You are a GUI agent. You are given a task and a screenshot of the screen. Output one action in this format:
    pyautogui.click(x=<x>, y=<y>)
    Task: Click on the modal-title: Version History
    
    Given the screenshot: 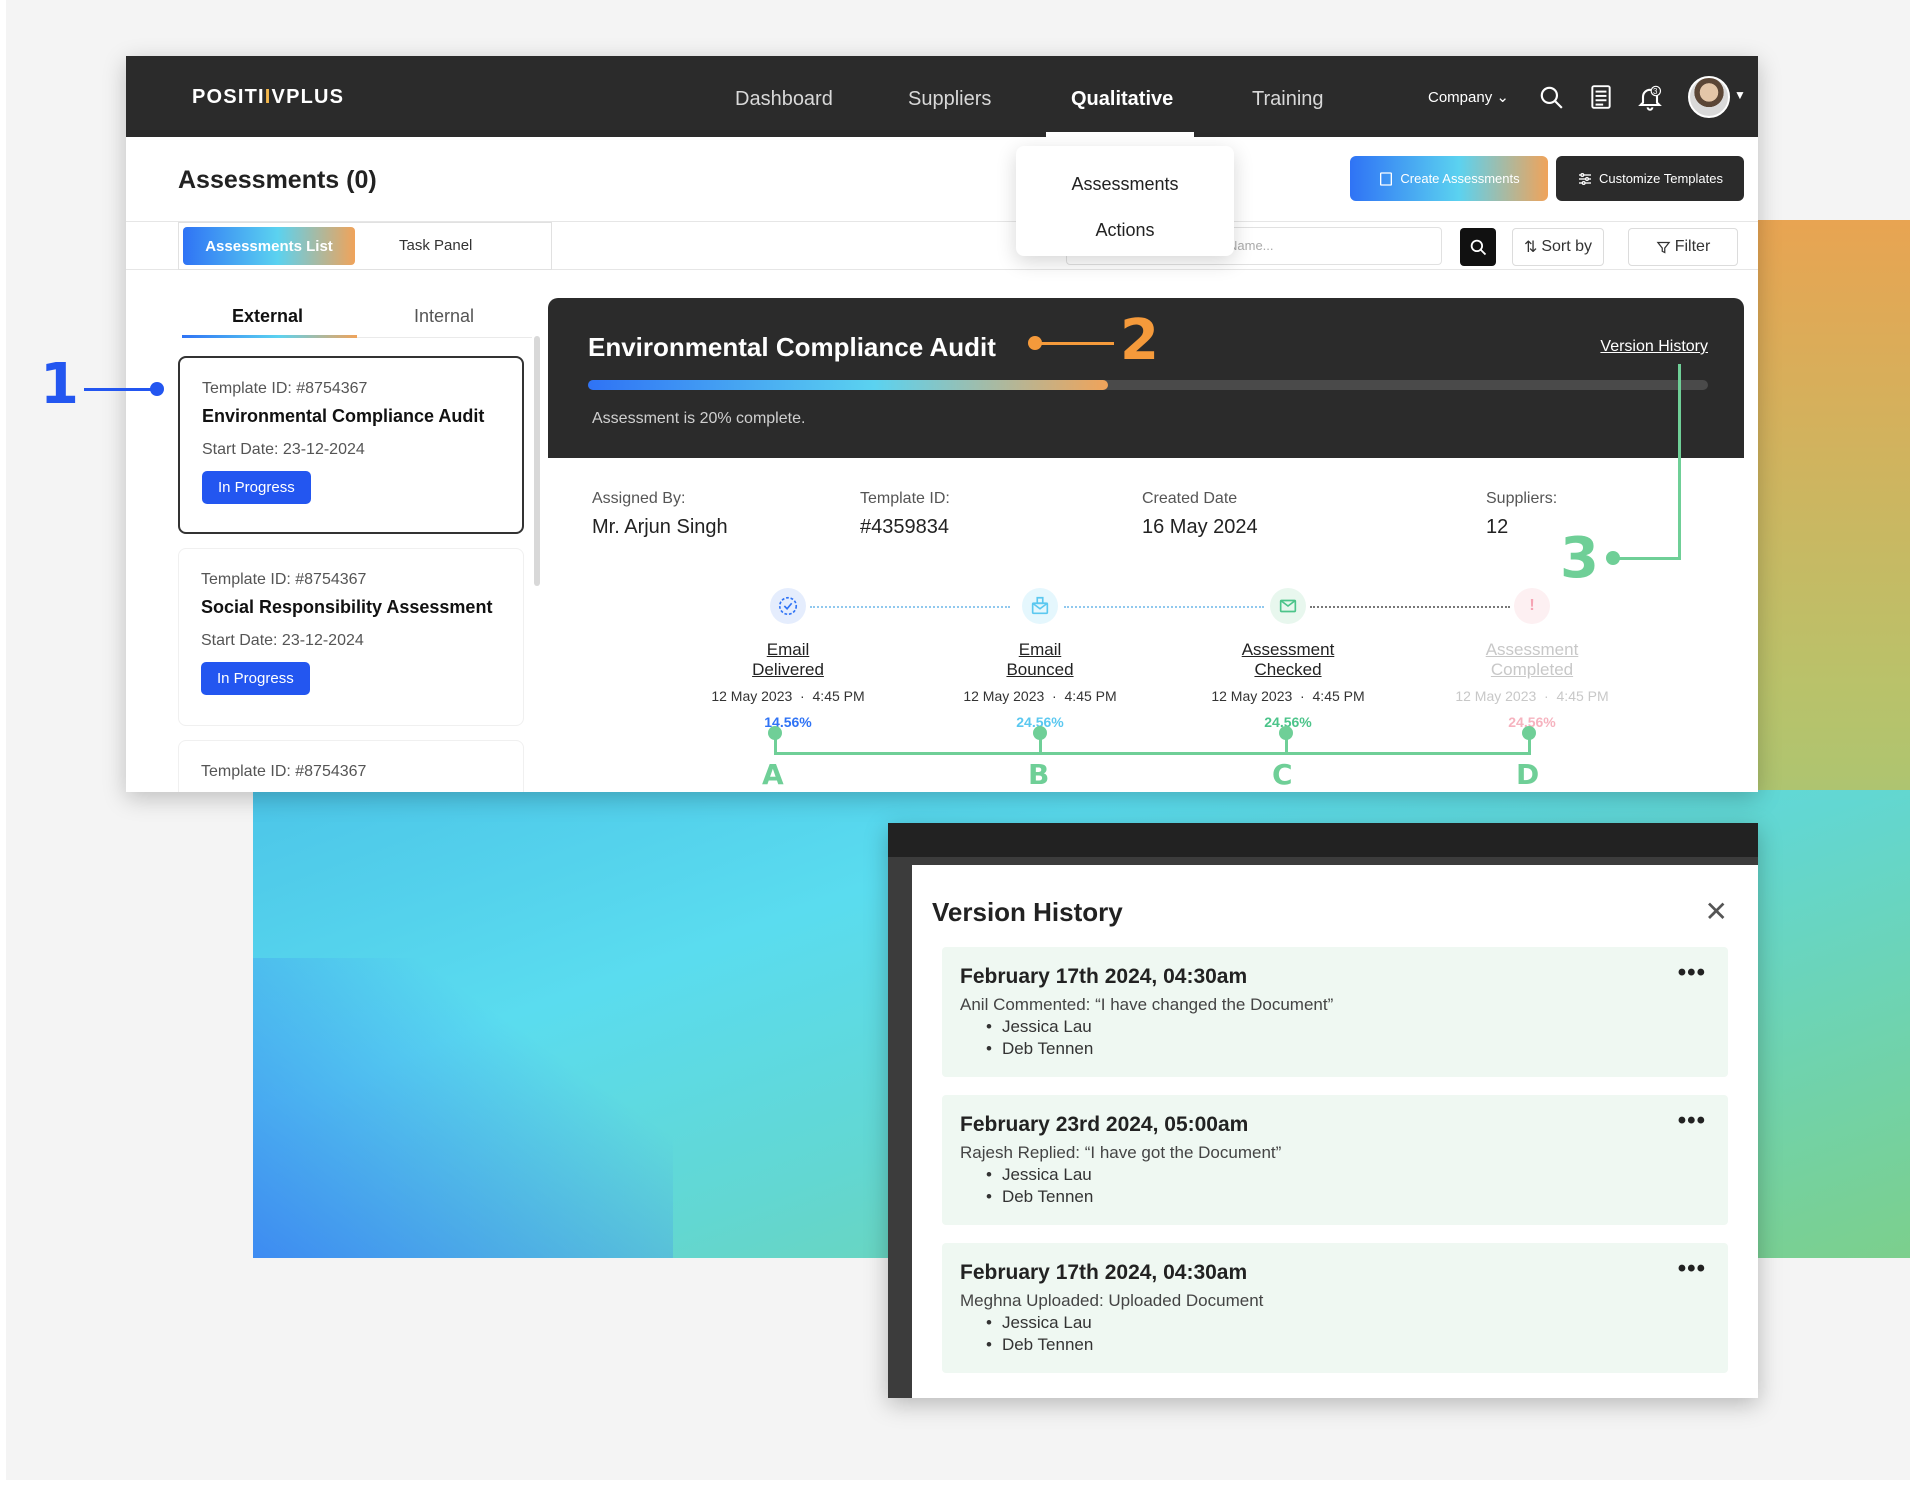 What is the action you would take?
    pyautogui.click(x=1027, y=912)
    